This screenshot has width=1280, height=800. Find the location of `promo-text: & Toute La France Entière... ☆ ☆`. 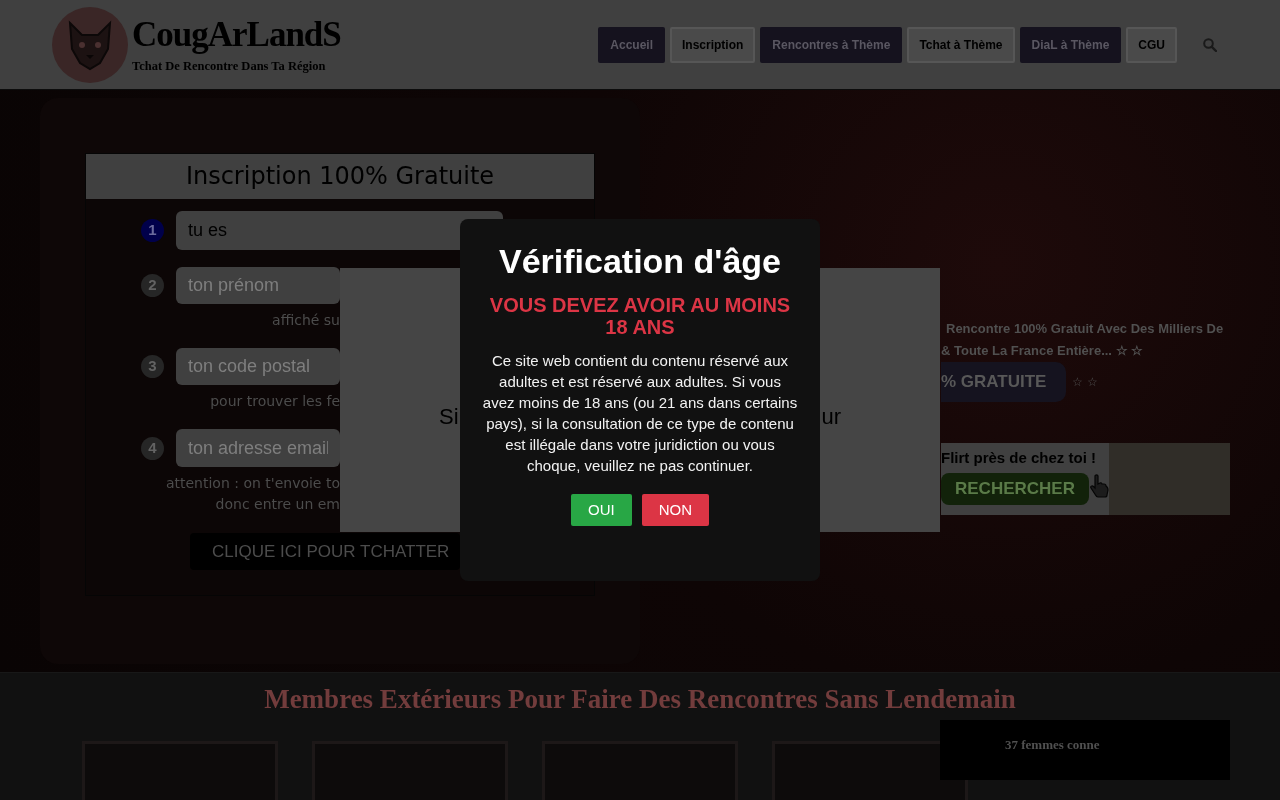

promo-text: & Toute La France Entière... ☆ ☆ is located at coordinates (1043, 351).